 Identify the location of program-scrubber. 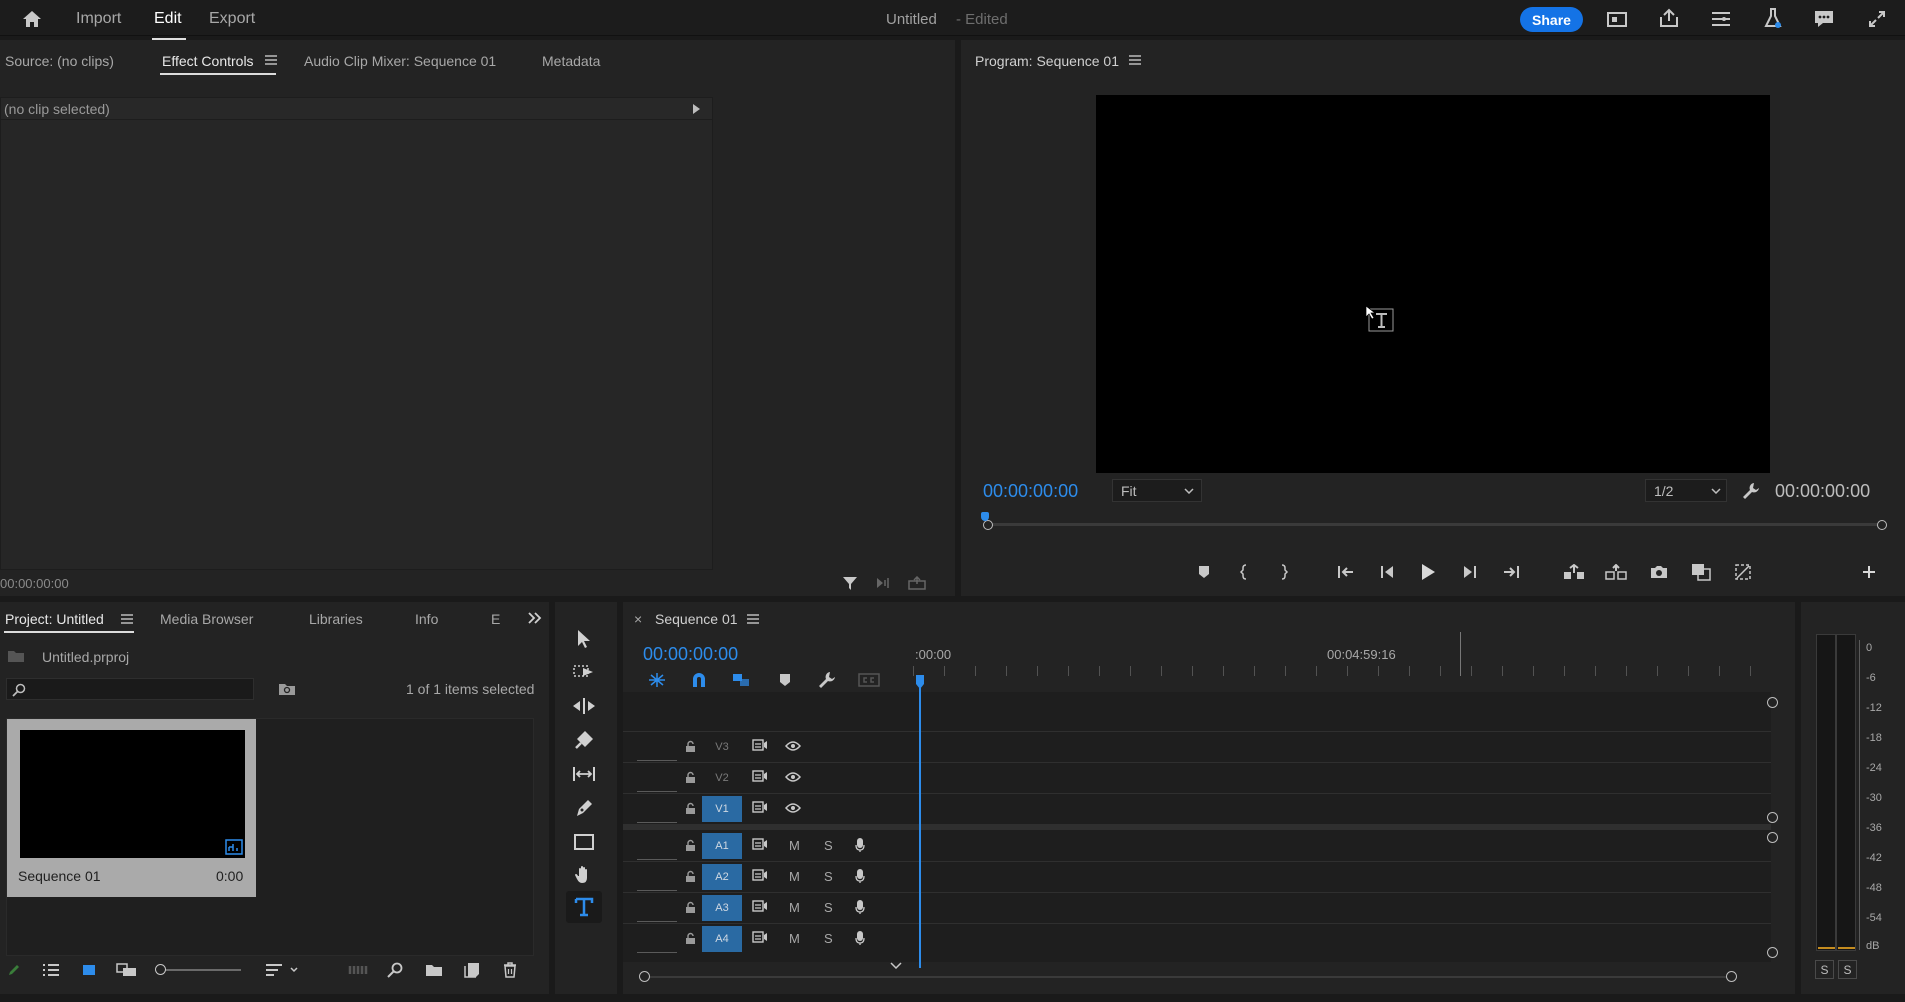
(1434, 521).